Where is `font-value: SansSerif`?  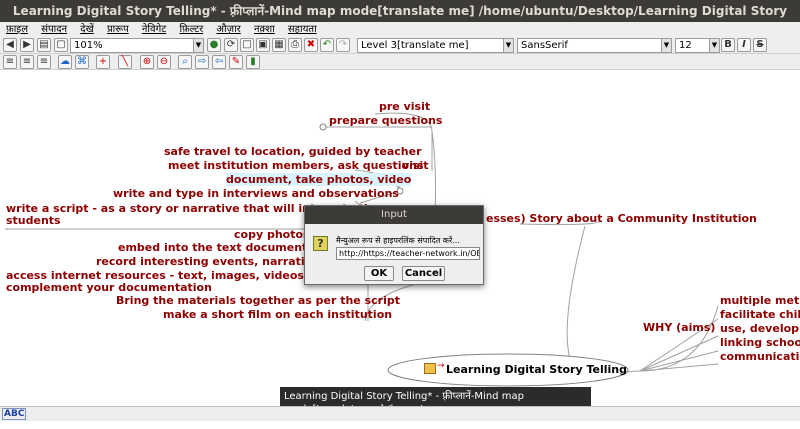 font-value: SansSerif is located at coordinates (544, 45).